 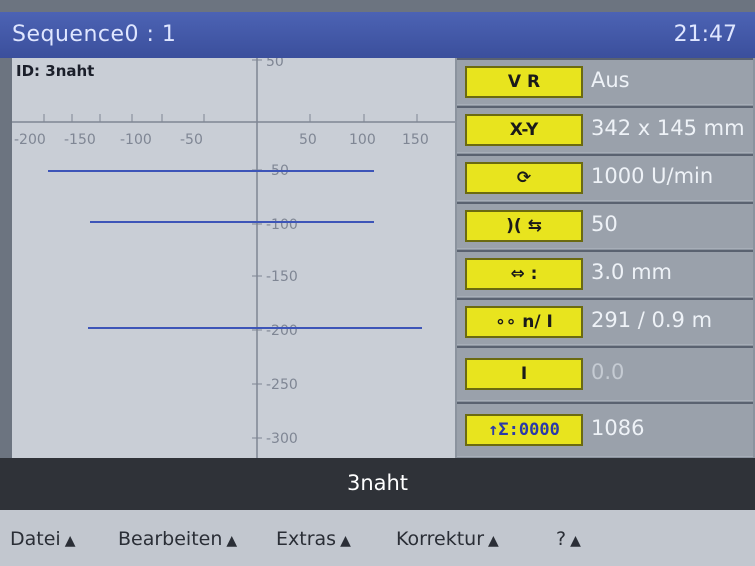 I want to click on tool-value: Aus, so click(x=610, y=80).